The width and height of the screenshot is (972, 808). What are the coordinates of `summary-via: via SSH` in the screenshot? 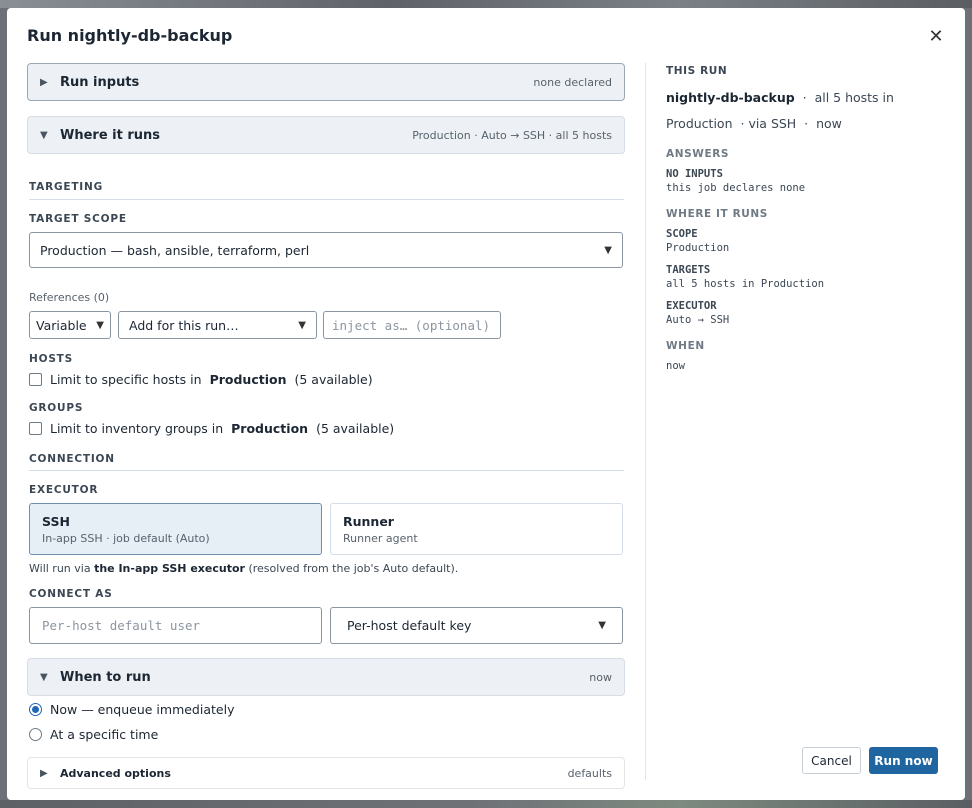 It's located at (772, 123).